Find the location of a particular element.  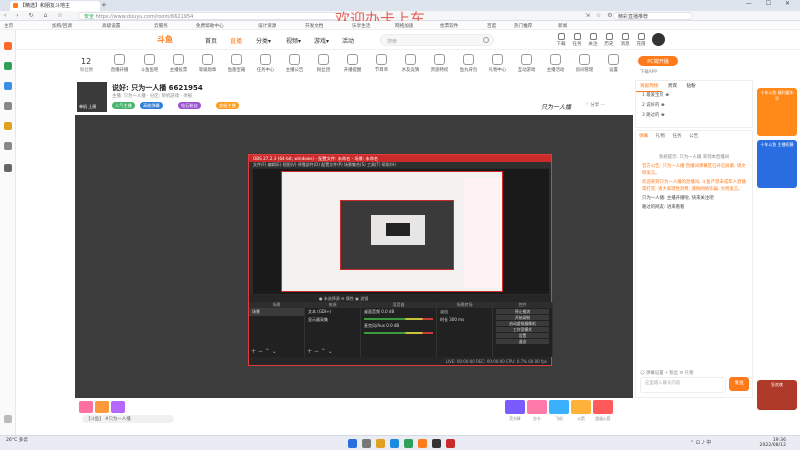

chat-send-button: 发送 is located at coordinates (739, 384).